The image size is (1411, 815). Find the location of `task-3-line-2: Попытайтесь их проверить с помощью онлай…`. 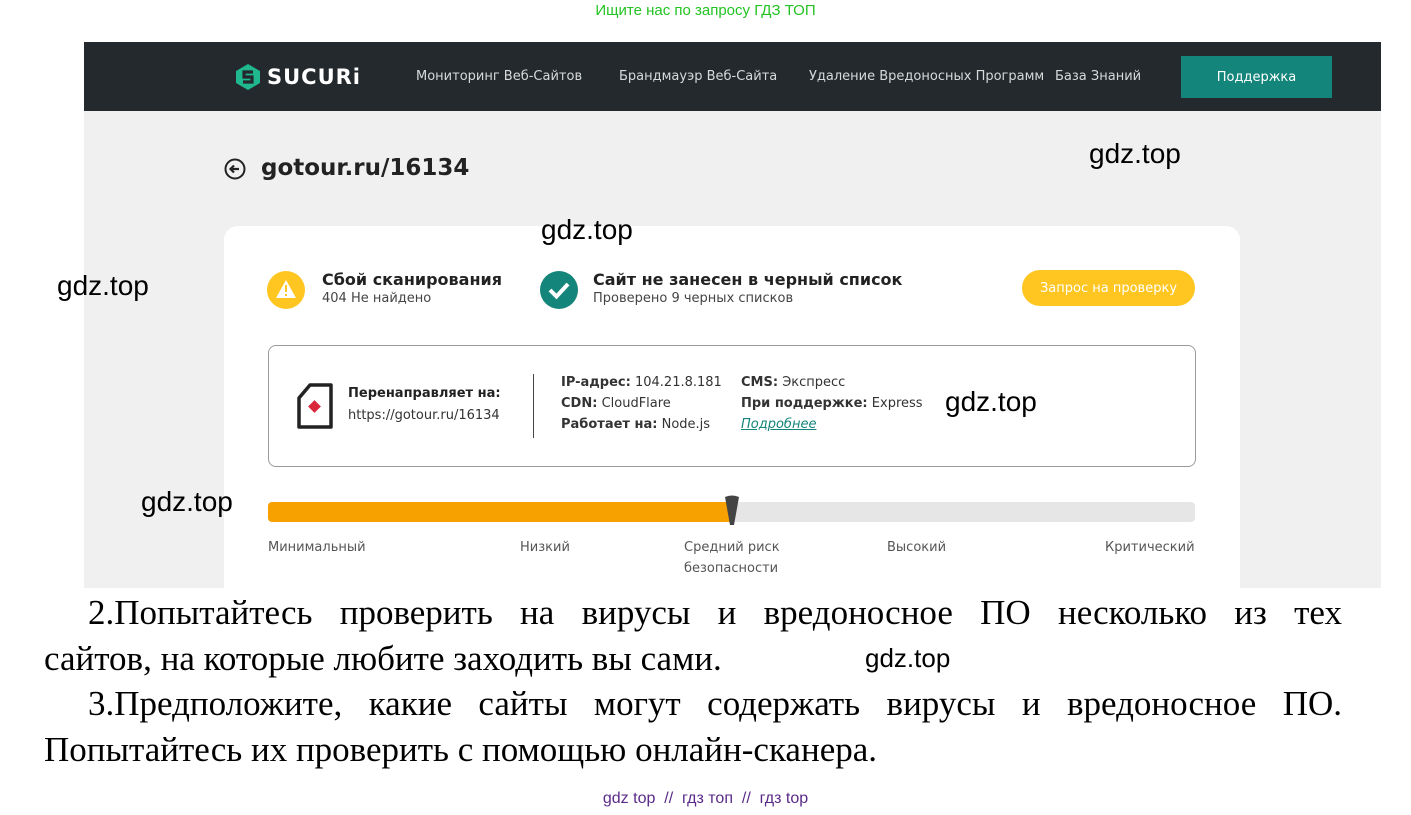

task-3-line-2: Попытайтесь их проверить с помощью онлай… is located at coordinates (461, 749).